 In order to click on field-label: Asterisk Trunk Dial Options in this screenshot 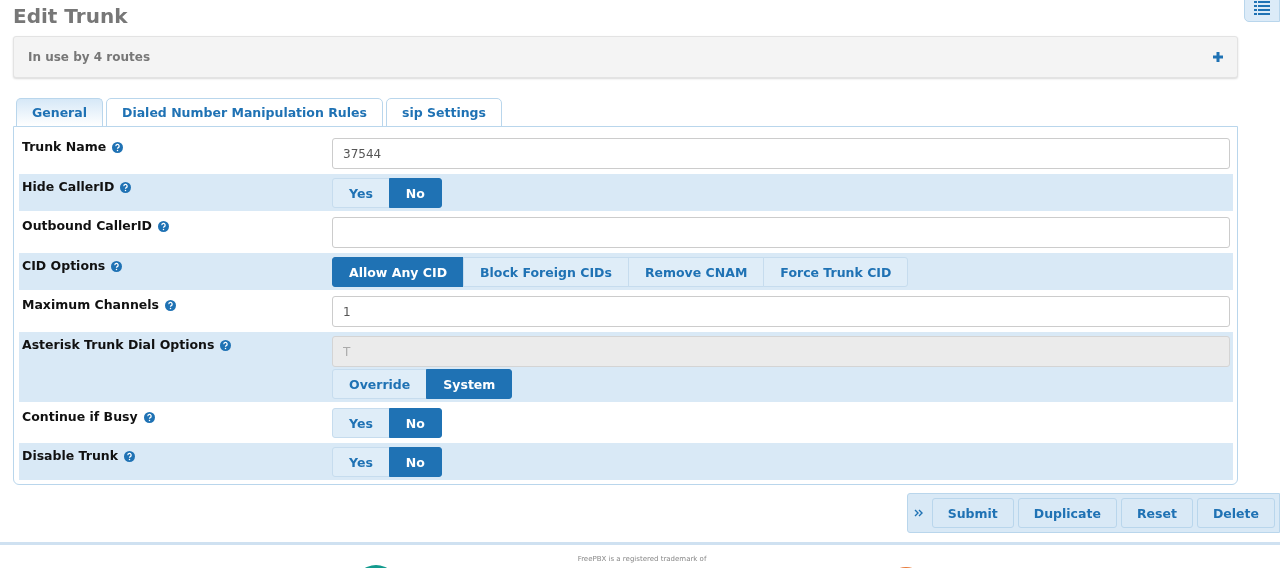, I will do `click(118, 344)`.